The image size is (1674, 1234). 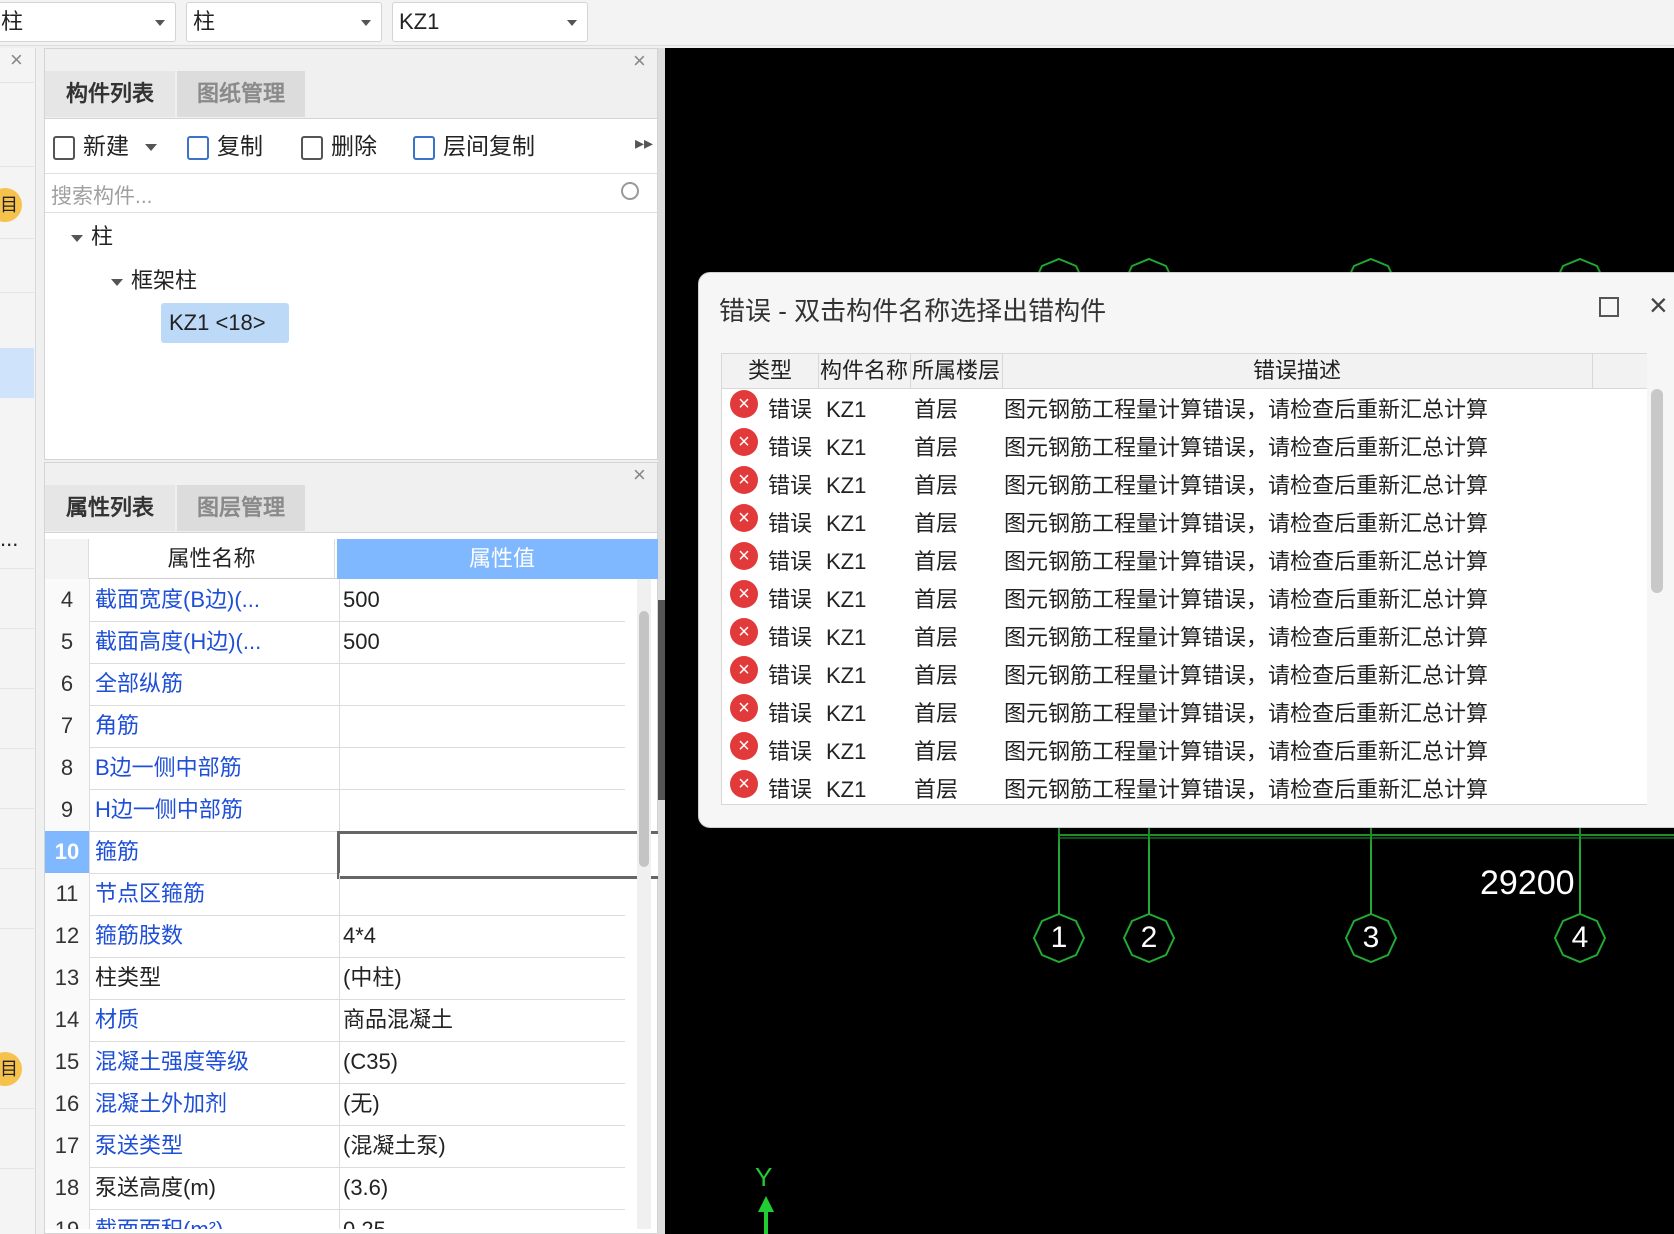 I want to click on tree-node-column: 柱, so click(x=92, y=235).